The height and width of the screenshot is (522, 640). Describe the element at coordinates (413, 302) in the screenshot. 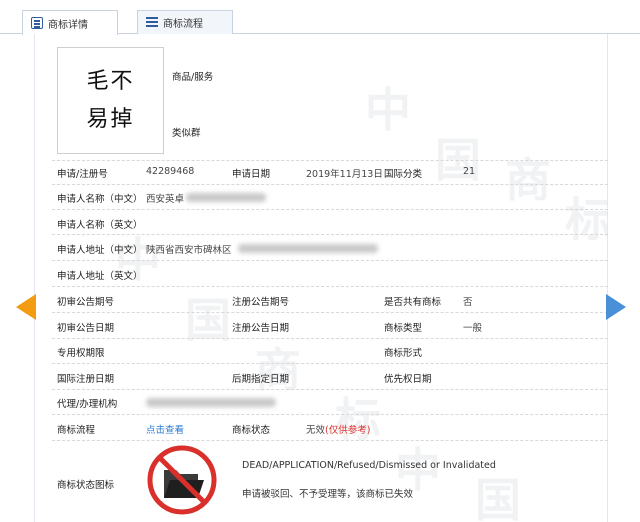

I see `shared-label: 是否共有商标` at that location.